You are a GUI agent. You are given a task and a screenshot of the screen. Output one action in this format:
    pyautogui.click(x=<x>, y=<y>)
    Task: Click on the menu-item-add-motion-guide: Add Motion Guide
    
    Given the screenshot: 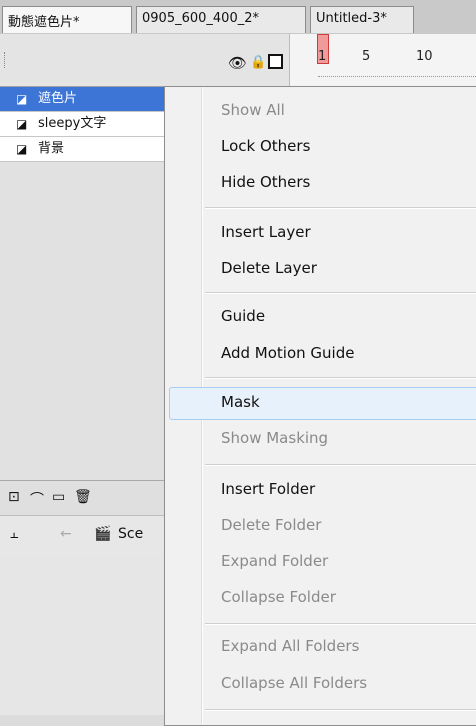 What is the action you would take?
    pyautogui.click(x=287, y=353)
    